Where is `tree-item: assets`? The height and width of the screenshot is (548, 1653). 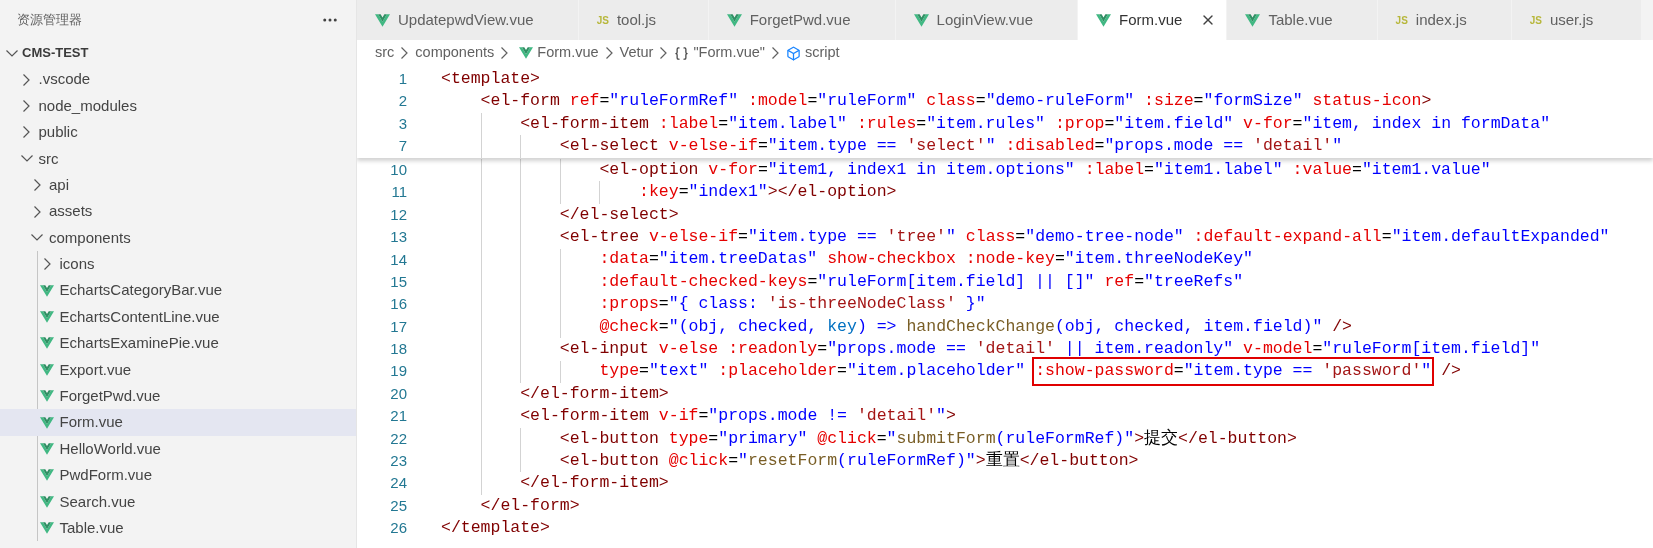 tree-item: assets is located at coordinates (178, 211).